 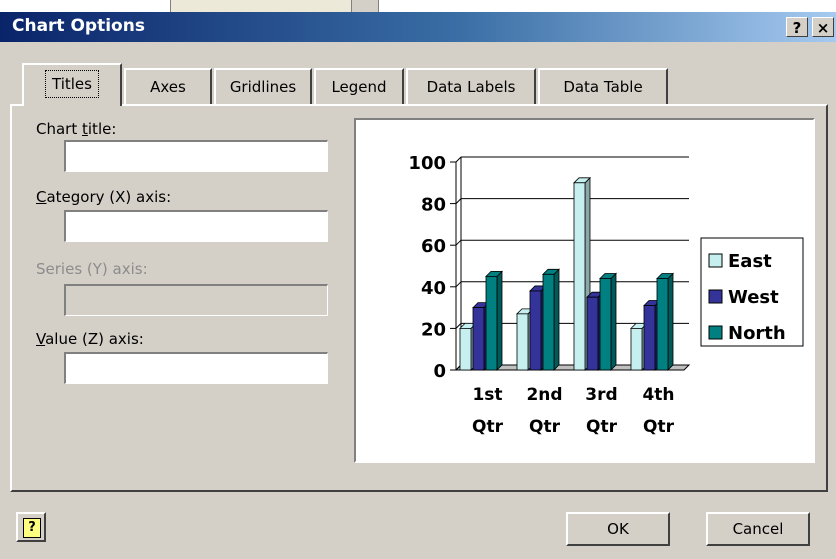 I want to click on tab-axes: Axes, so click(x=168, y=86).